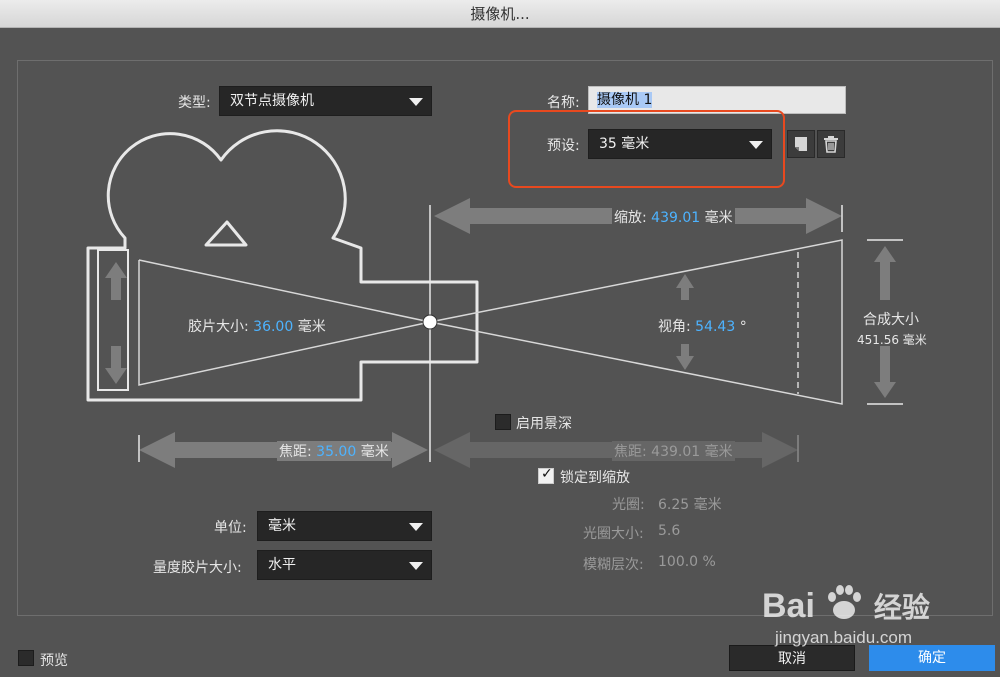 Image resolution: width=1000 pixels, height=677 pixels. Describe the element at coordinates (563, 103) in the screenshot. I see `name-label: 名称:` at that location.